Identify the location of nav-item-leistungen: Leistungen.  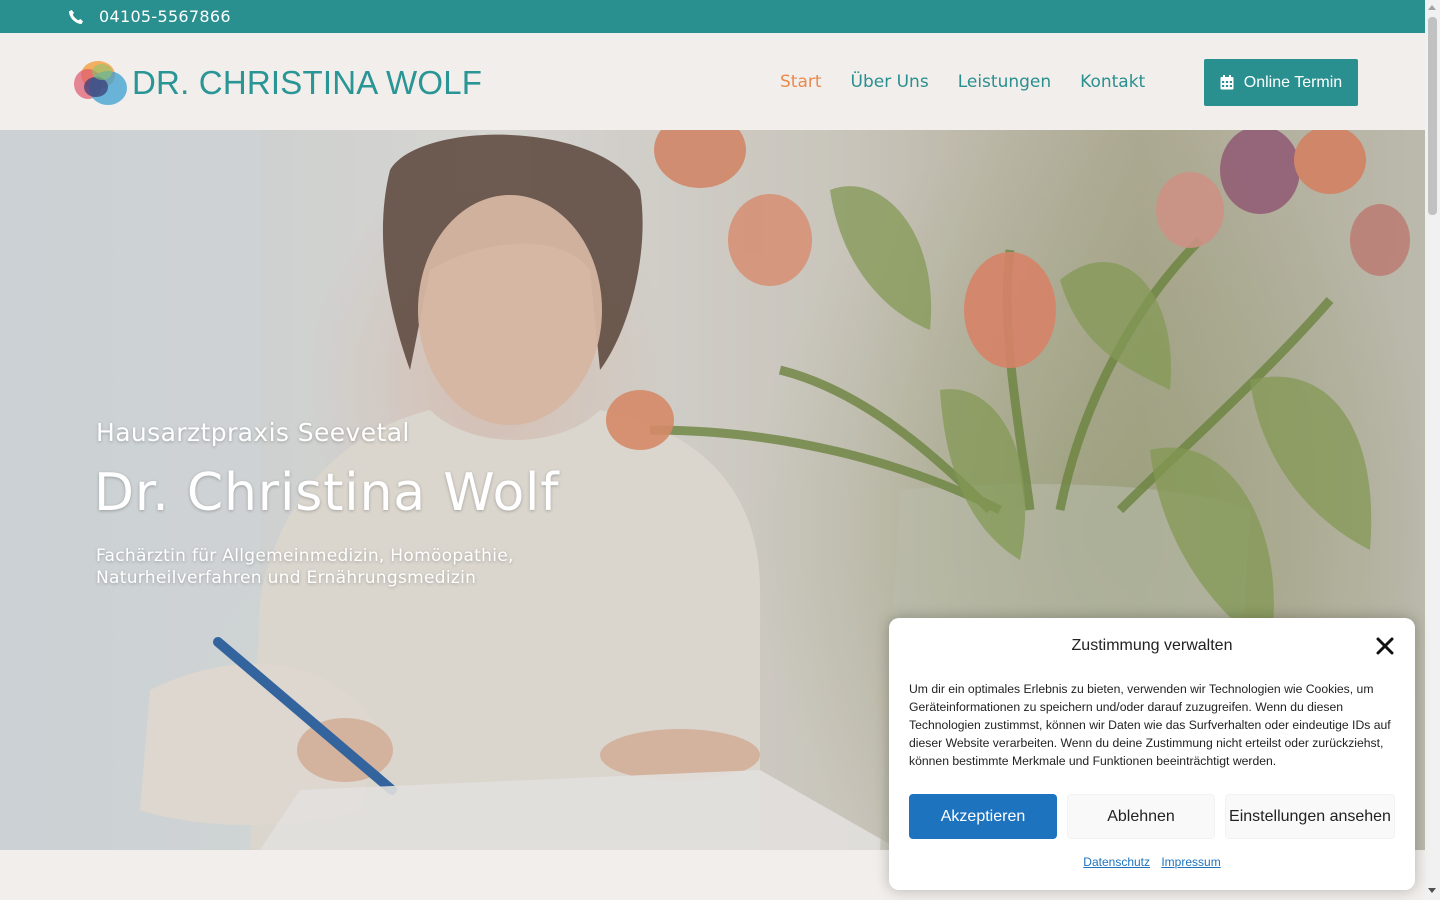
(1004, 82).